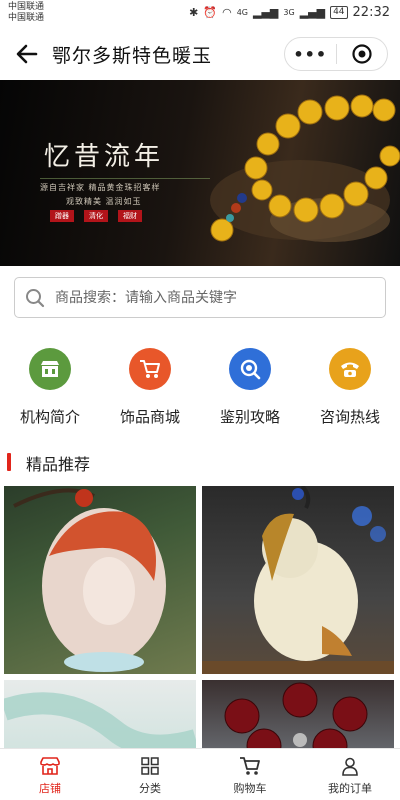 This screenshot has width=400, height=800. What do you see at coordinates (250, 788) in the screenshot?
I see `tab-label: 购物车` at bounding box center [250, 788].